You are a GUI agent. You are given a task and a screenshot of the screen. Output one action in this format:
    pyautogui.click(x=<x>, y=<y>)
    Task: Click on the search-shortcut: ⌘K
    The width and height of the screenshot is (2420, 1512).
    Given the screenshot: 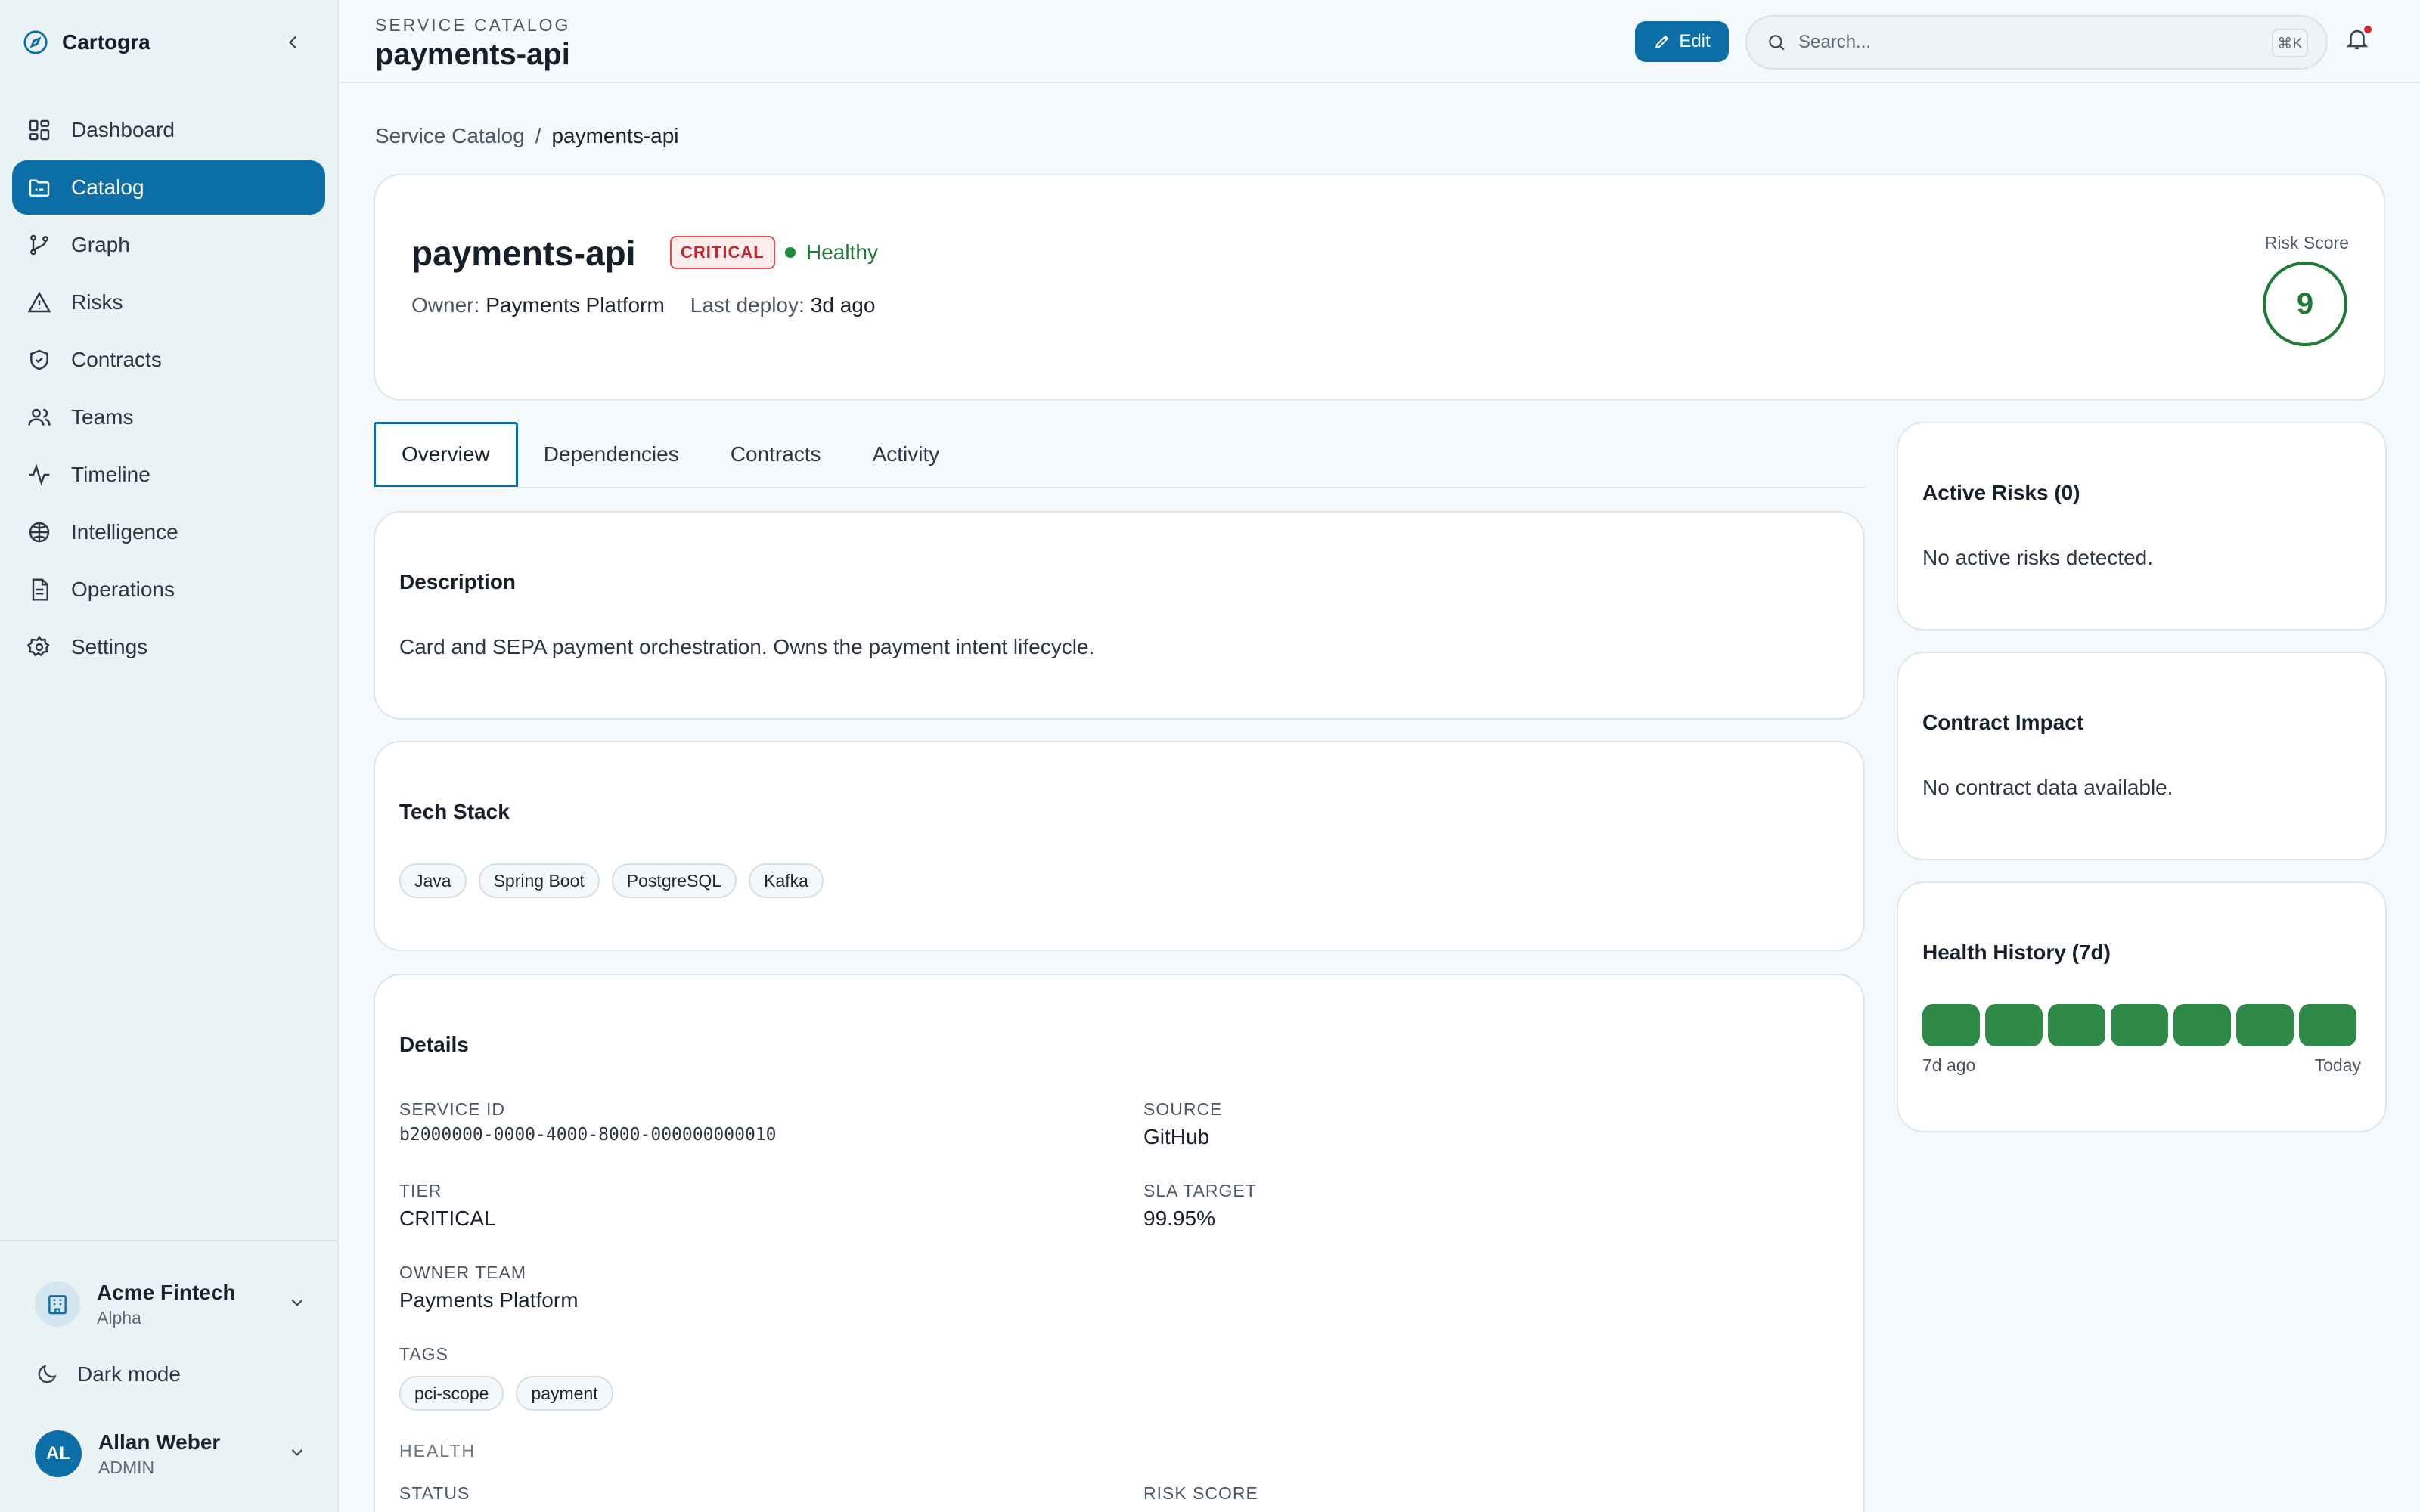 What is the action you would take?
    pyautogui.click(x=2290, y=43)
    